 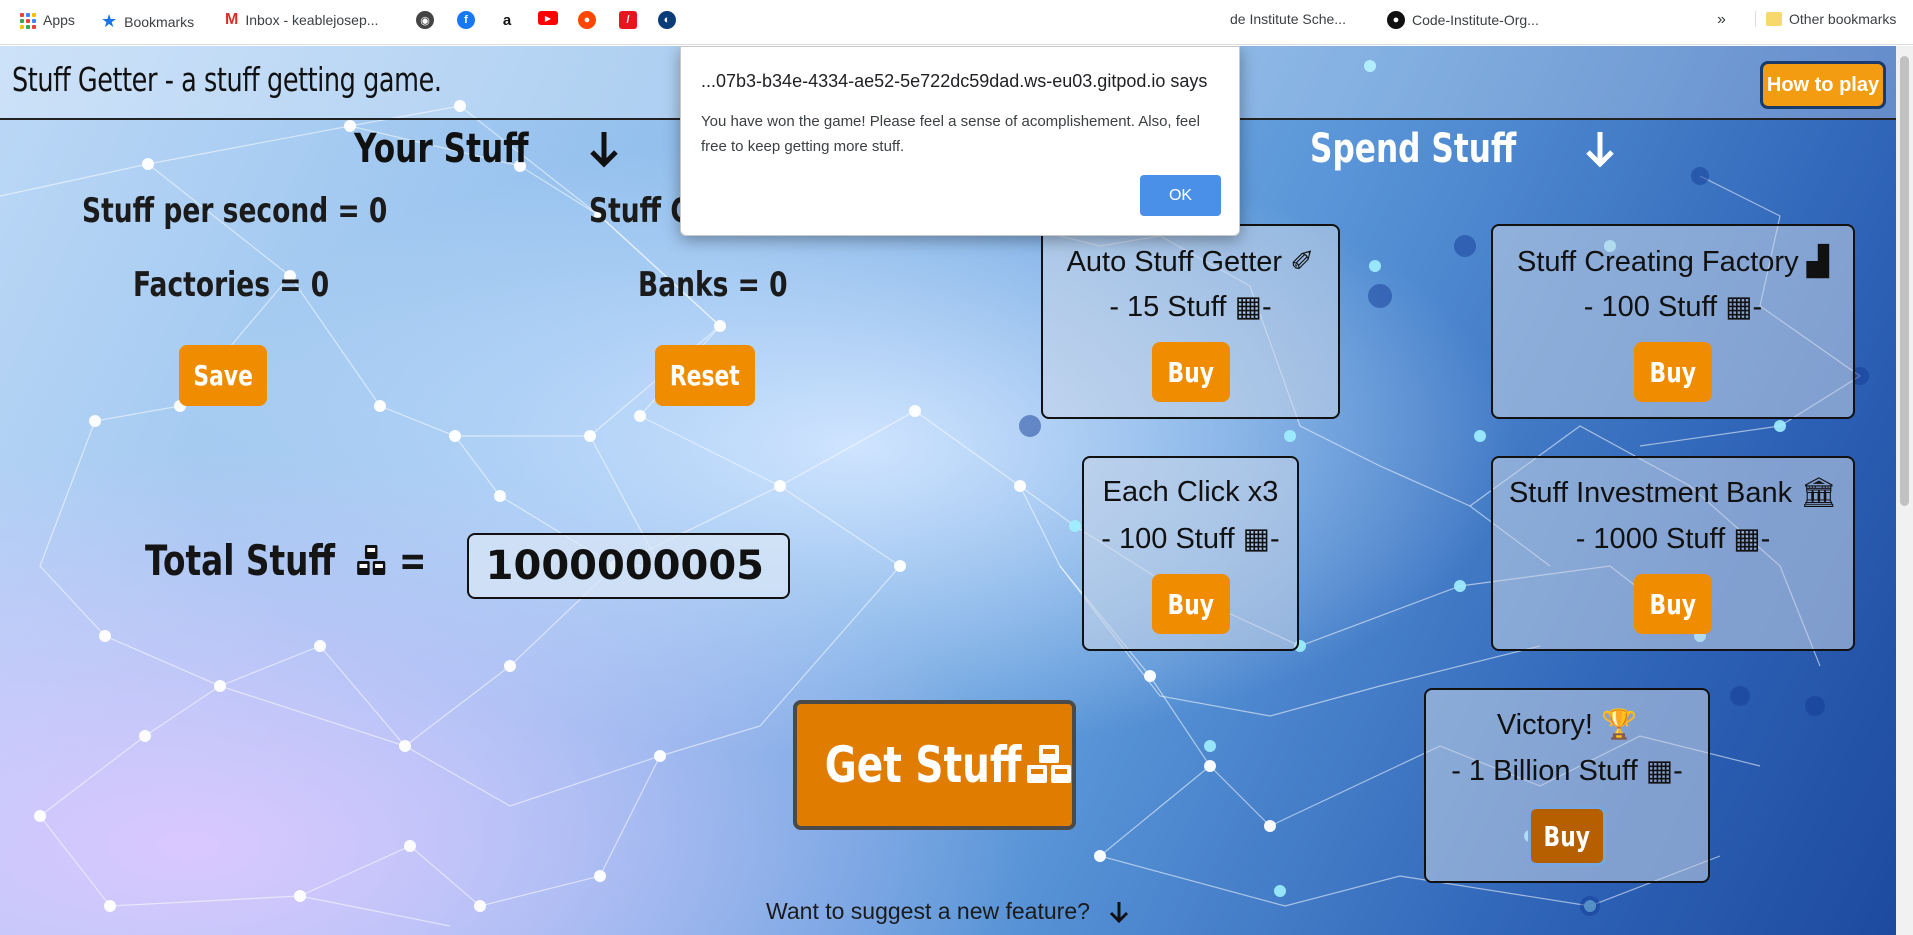 I want to click on bookmark-label: Apps, so click(x=59, y=20).